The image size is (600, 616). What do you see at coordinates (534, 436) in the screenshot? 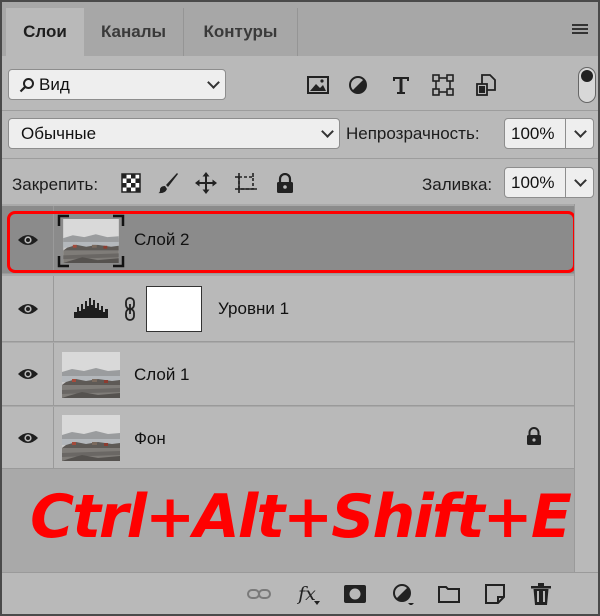
I see `lock-icon` at bounding box center [534, 436].